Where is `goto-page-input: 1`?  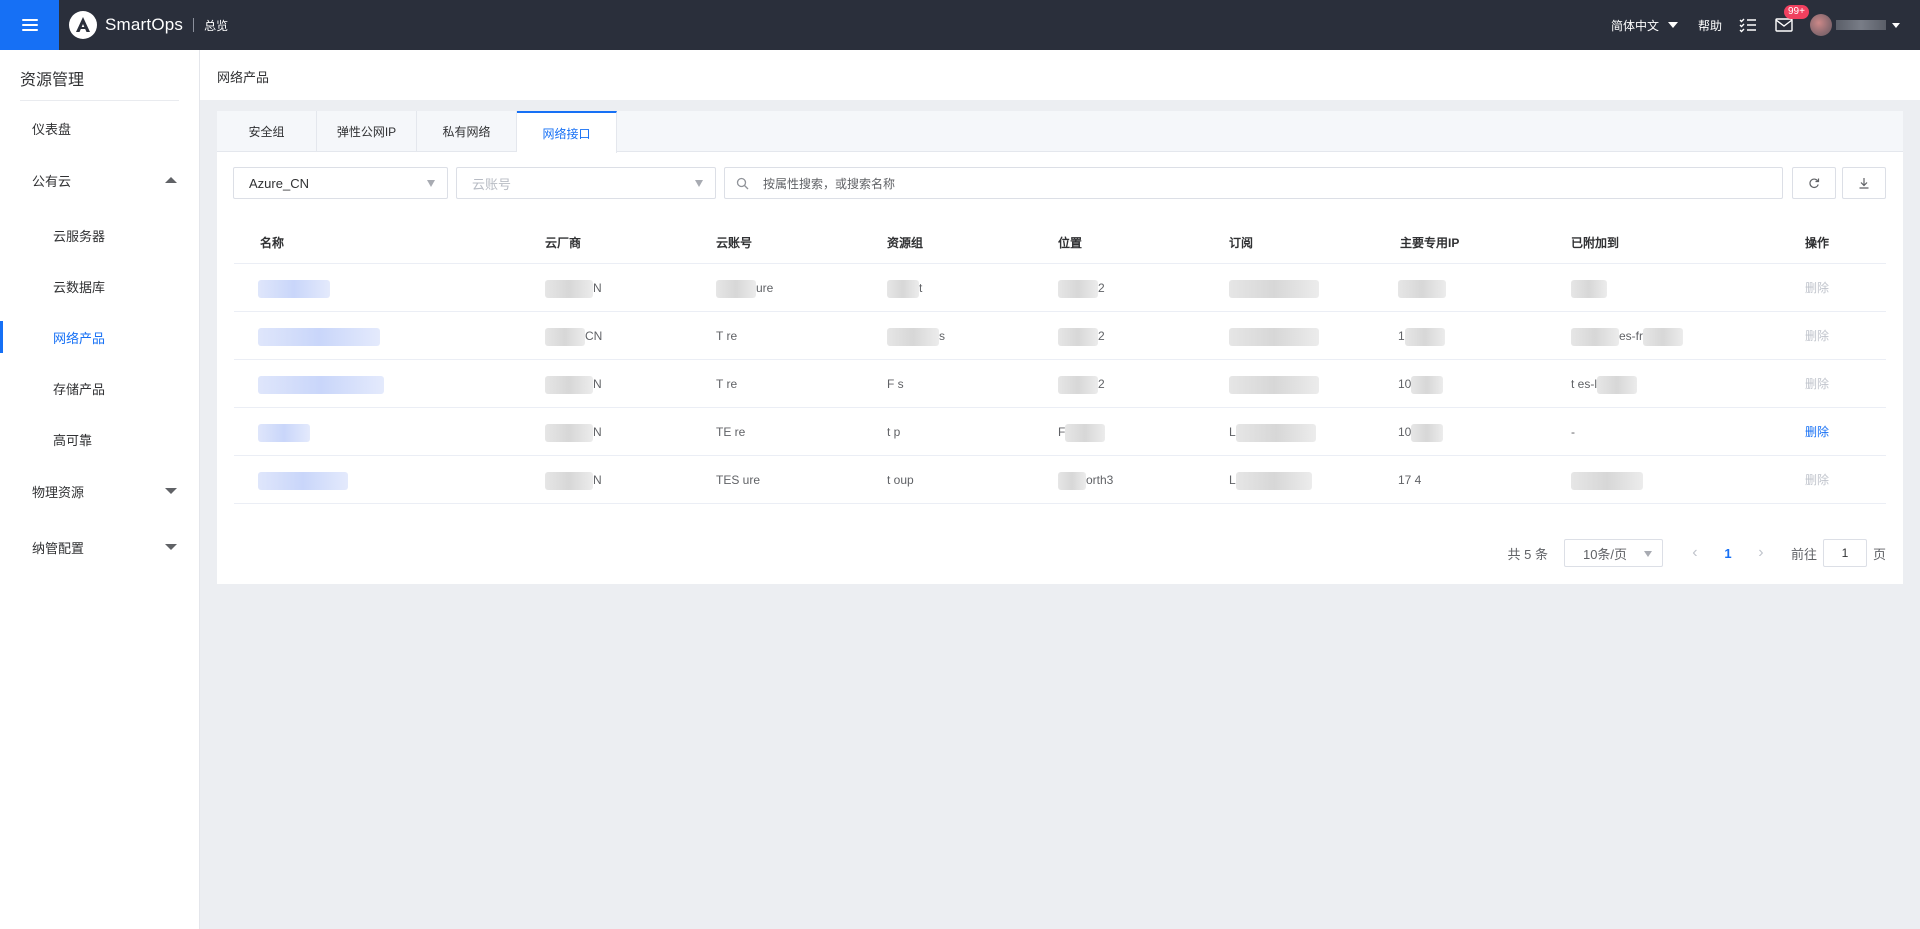 goto-page-input: 1 is located at coordinates (1844, 553).